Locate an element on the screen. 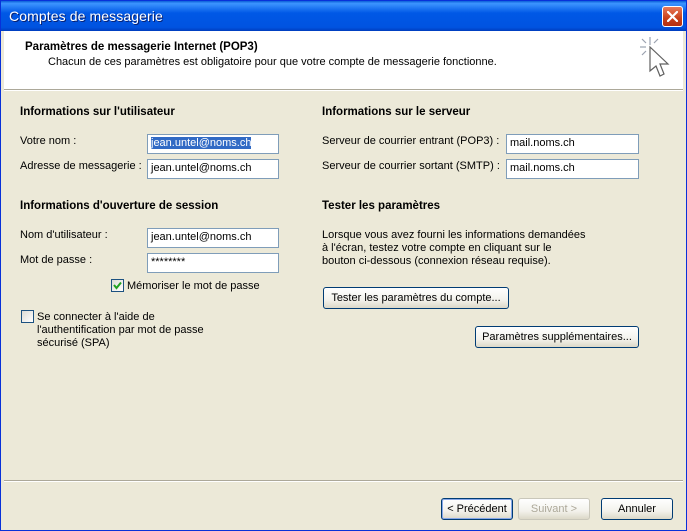  cancel-button: Annuler is located at coordinates (637, 509).